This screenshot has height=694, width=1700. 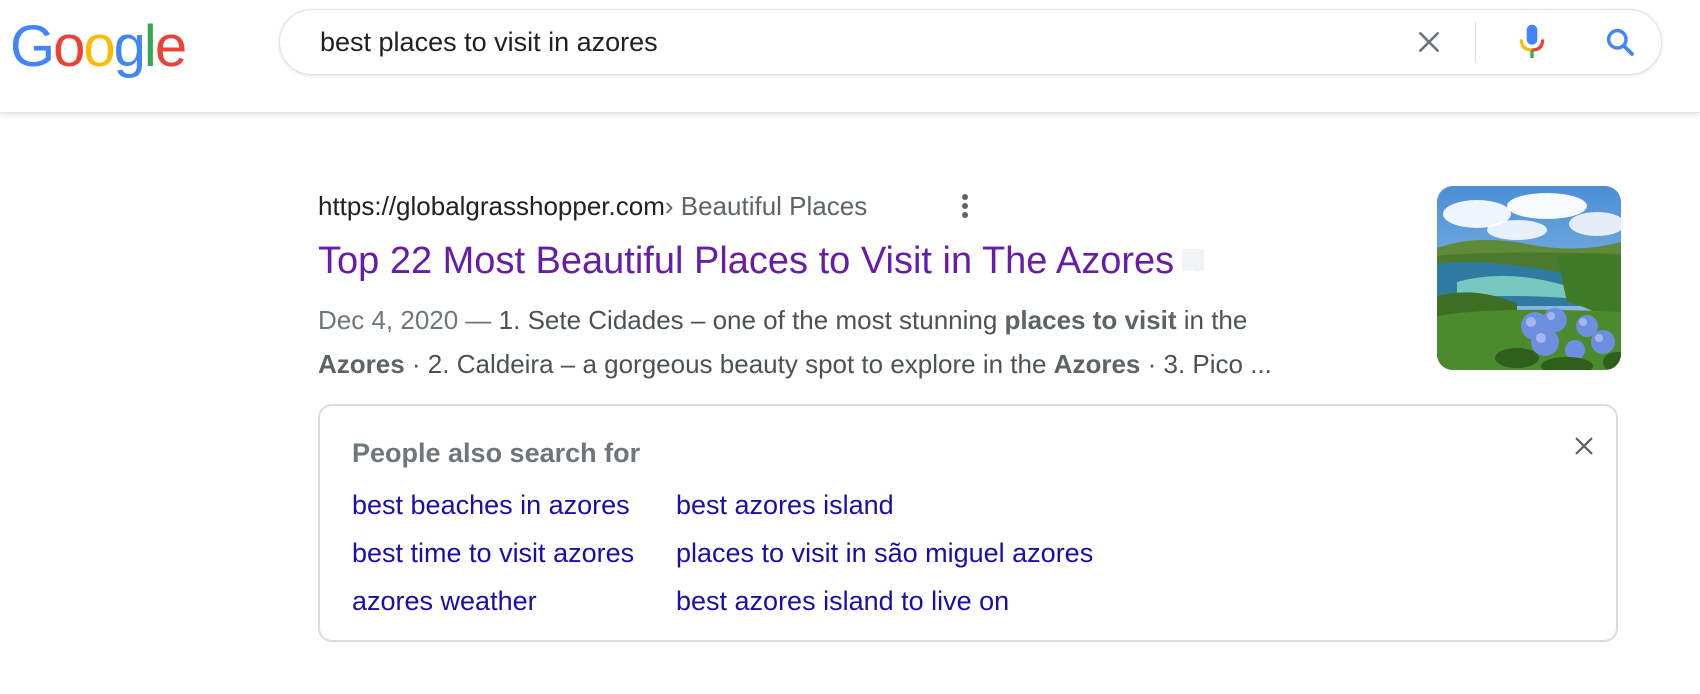 What do you see at coordinates (491, 505) in the screenshot?
I see `pasf-link: best beaches in azores` at bounding box center [491, 505].